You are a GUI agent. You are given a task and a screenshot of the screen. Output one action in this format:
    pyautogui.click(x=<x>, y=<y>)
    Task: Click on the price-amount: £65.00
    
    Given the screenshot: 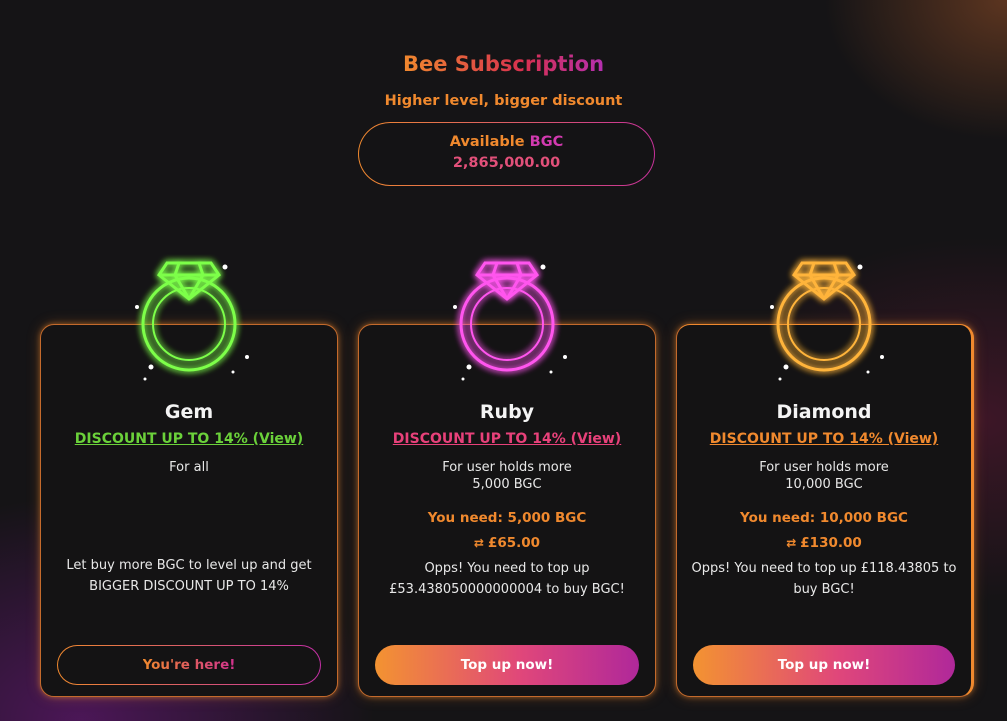 What is the action you would take?
    pyautogui.click(x=514, y=543)
    